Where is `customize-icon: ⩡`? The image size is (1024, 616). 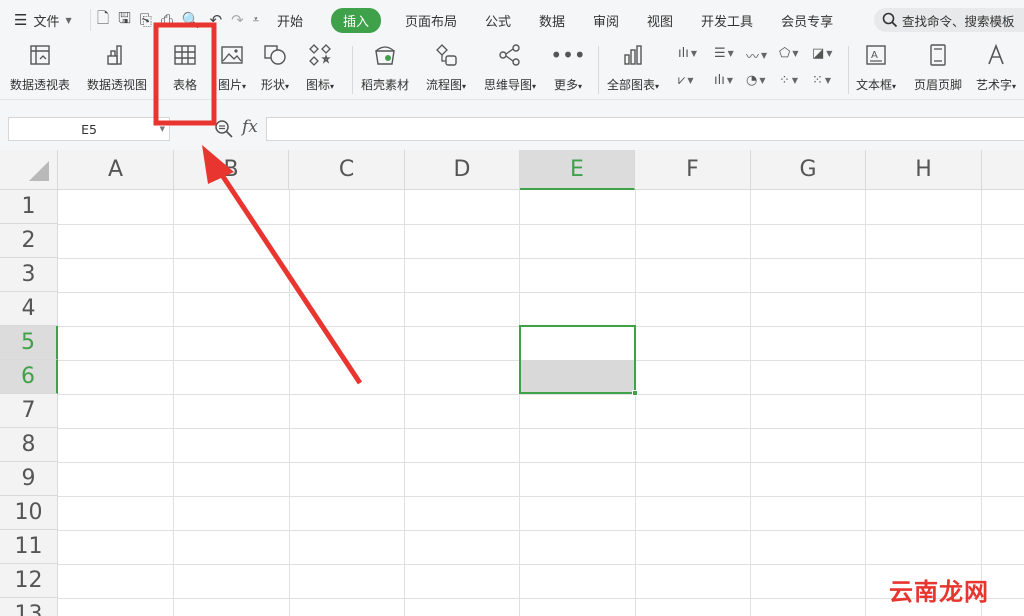
customize-icon: ⩡ is located at coordinates (256, 20).